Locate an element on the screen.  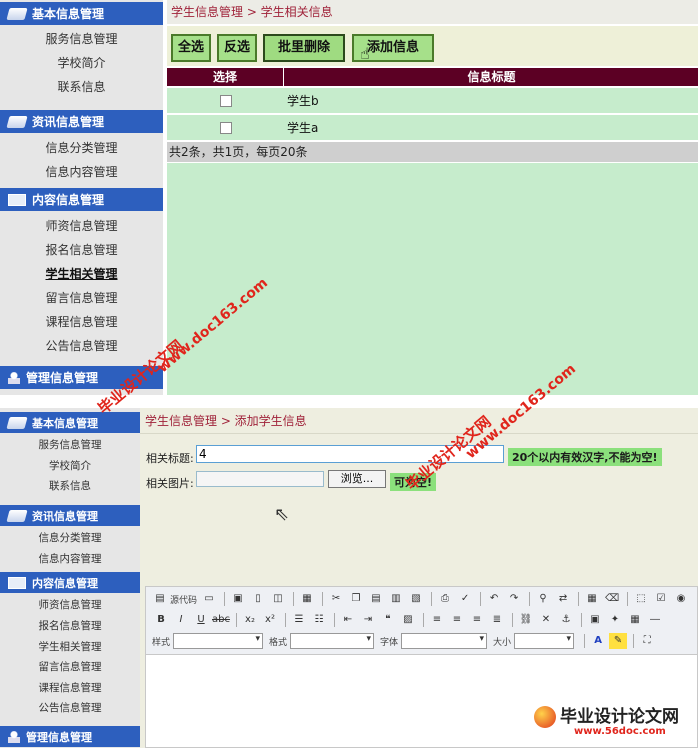
bold-icon: B is located at coordinates (161, 620).